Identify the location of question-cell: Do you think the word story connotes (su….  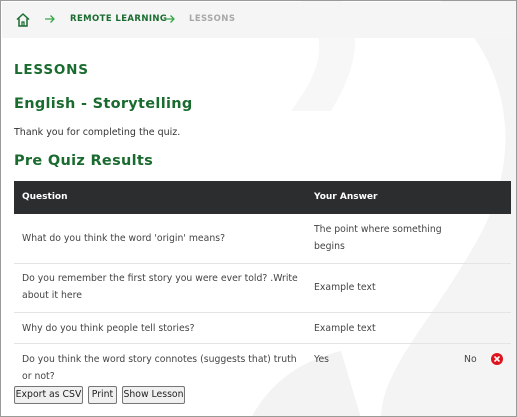
(159, 368).